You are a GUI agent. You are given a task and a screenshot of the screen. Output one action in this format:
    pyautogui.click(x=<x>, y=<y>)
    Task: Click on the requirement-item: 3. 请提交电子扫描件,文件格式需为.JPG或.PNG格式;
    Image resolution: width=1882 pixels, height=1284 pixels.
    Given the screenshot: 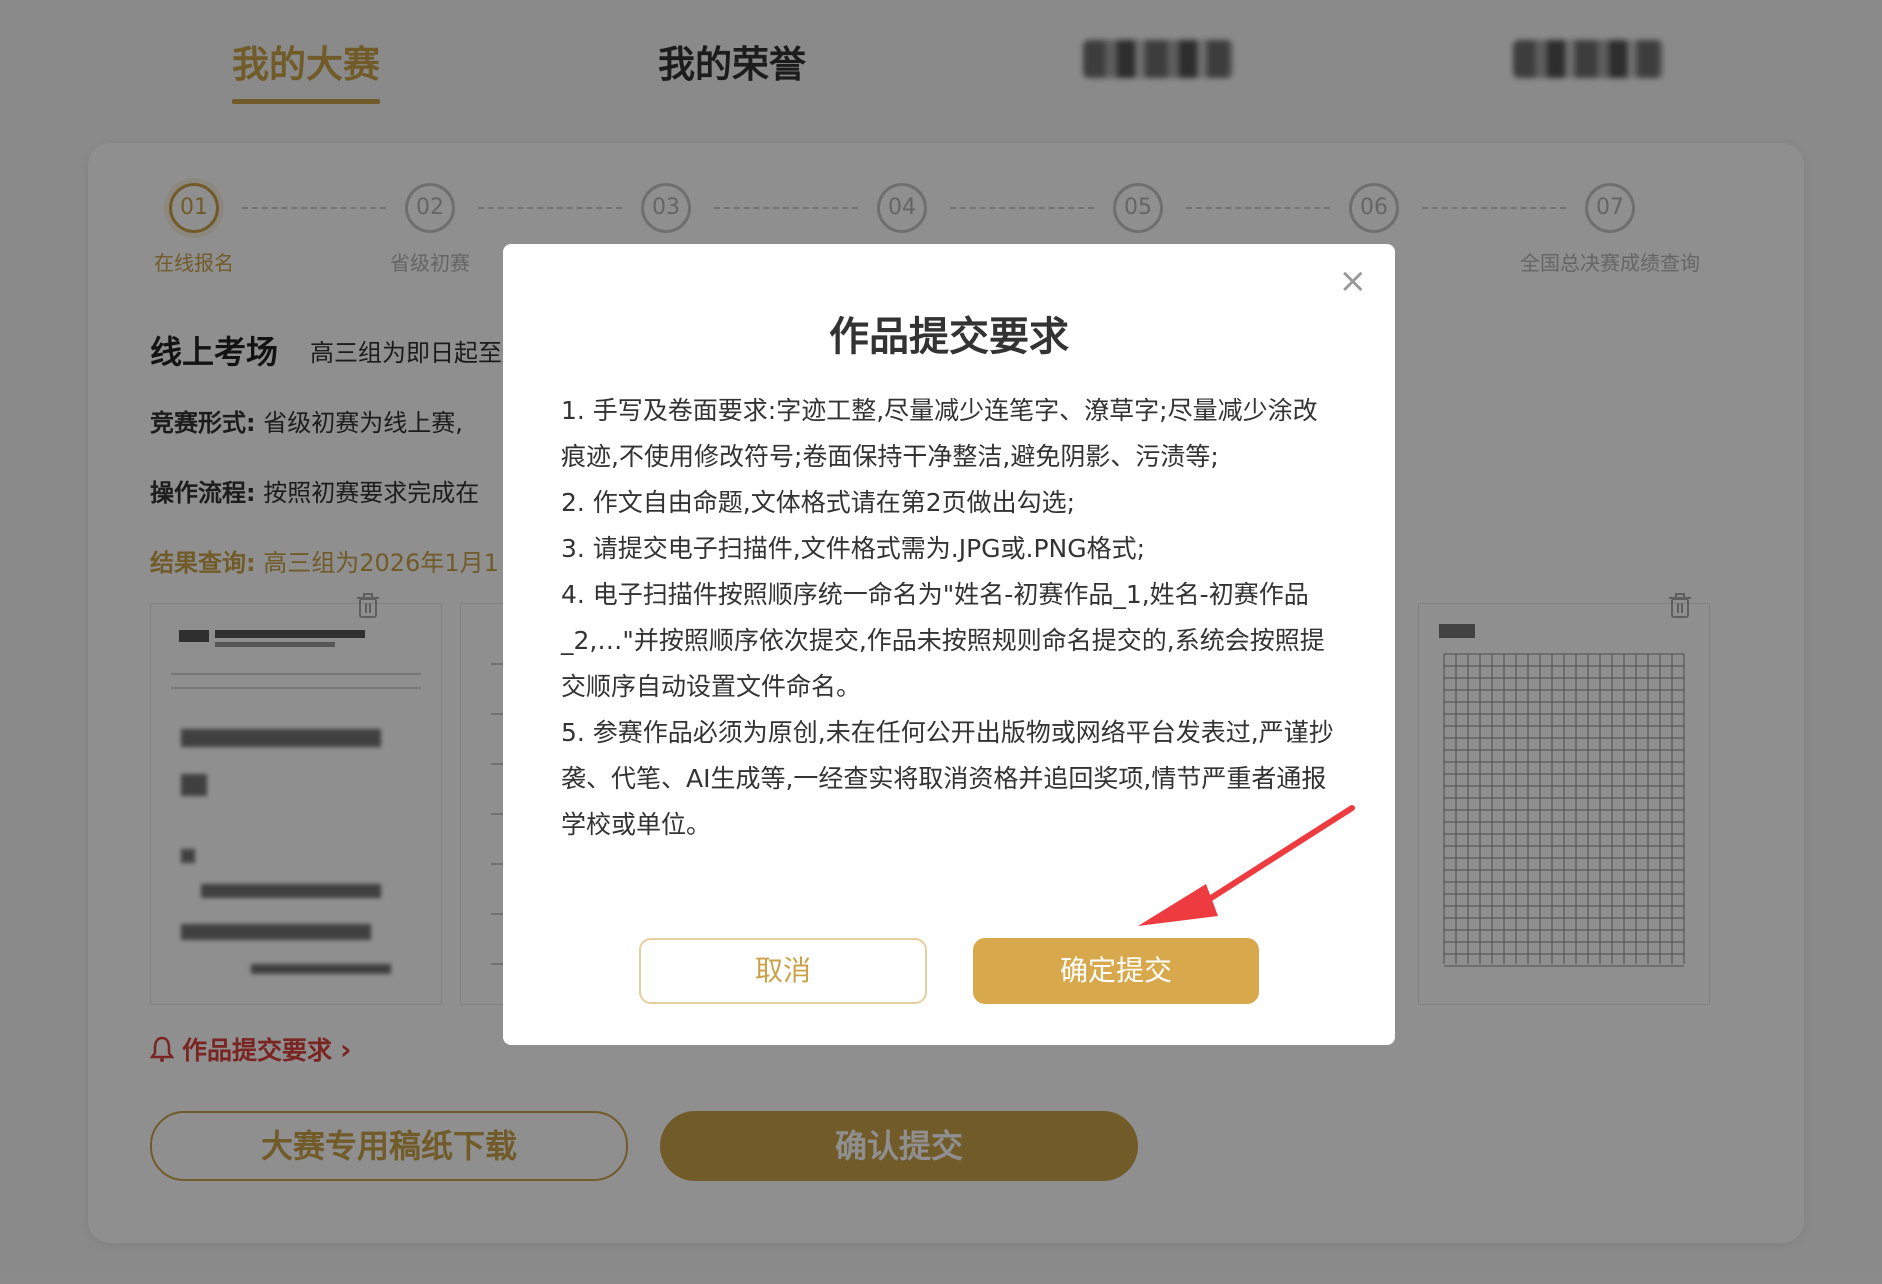 What is the action you would take?
    pyautogui.click(x=853, y=548)
    